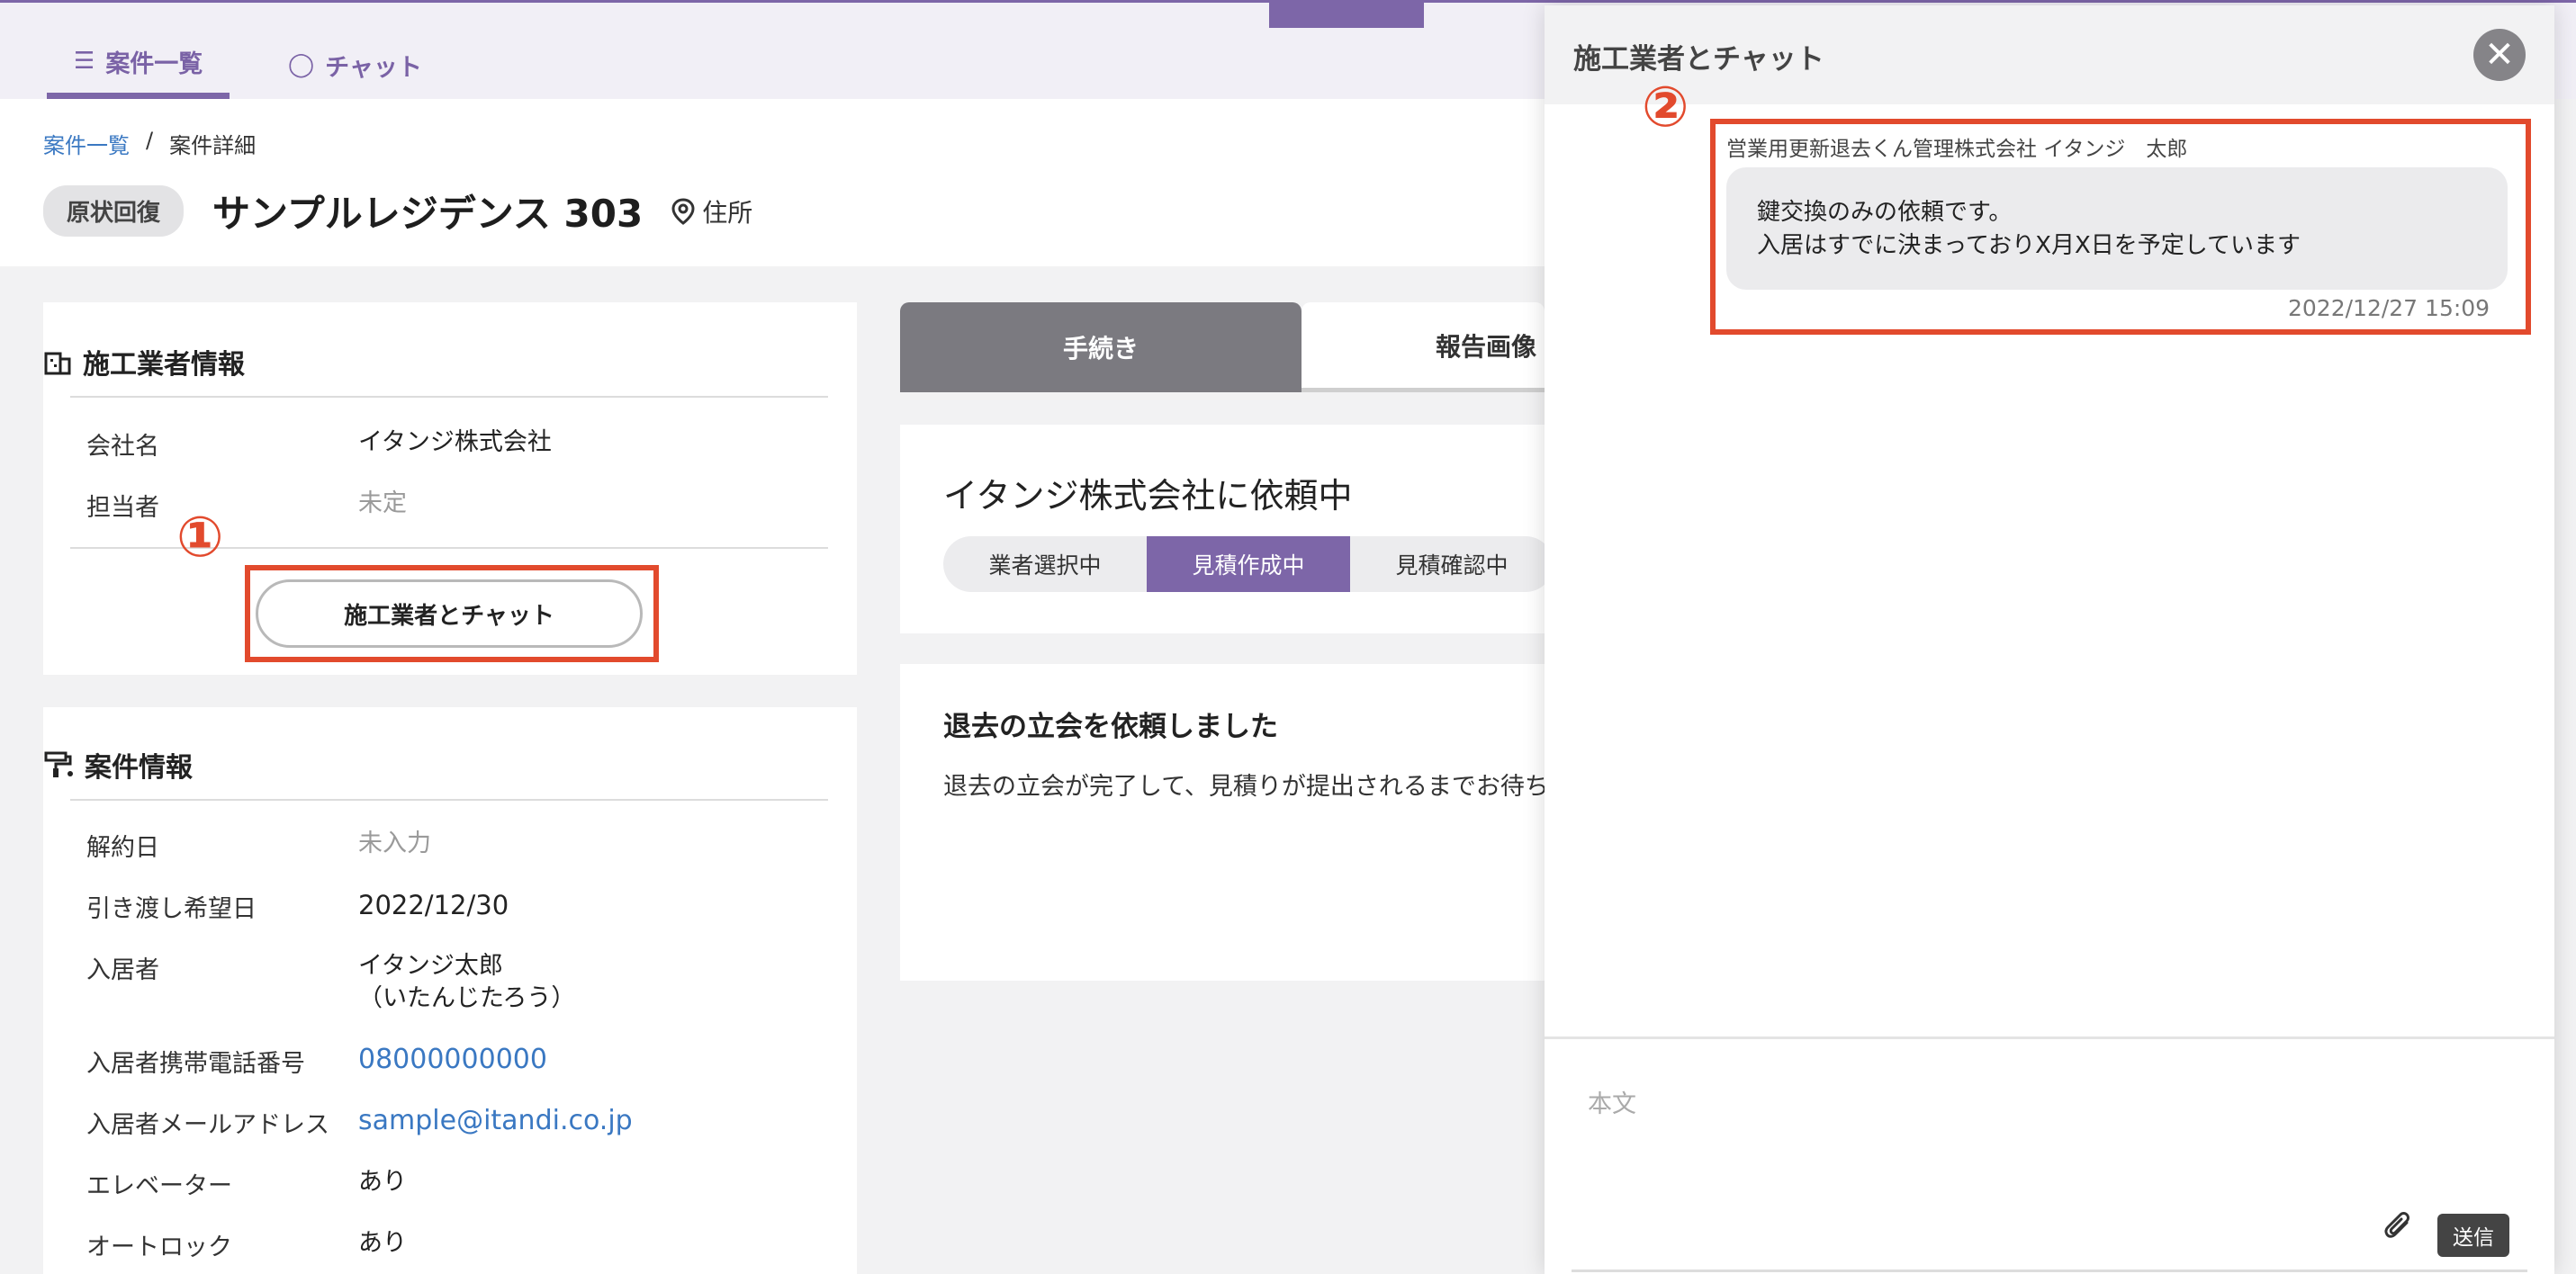 The height and width of the screenshot is (1274, 2576). I want to click on address-link: 住所, so click(711, 211).